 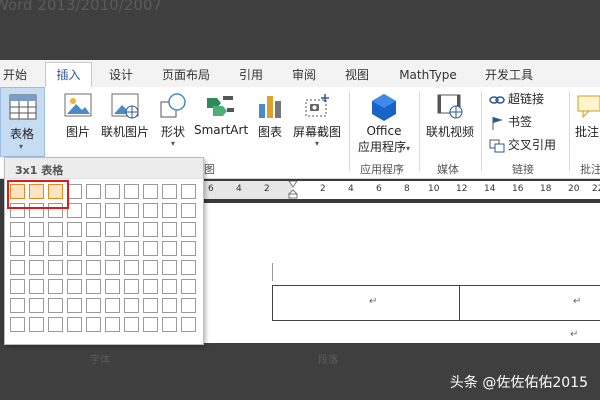 I want to click on tab-references: 引用, so click(x=251, y=75).